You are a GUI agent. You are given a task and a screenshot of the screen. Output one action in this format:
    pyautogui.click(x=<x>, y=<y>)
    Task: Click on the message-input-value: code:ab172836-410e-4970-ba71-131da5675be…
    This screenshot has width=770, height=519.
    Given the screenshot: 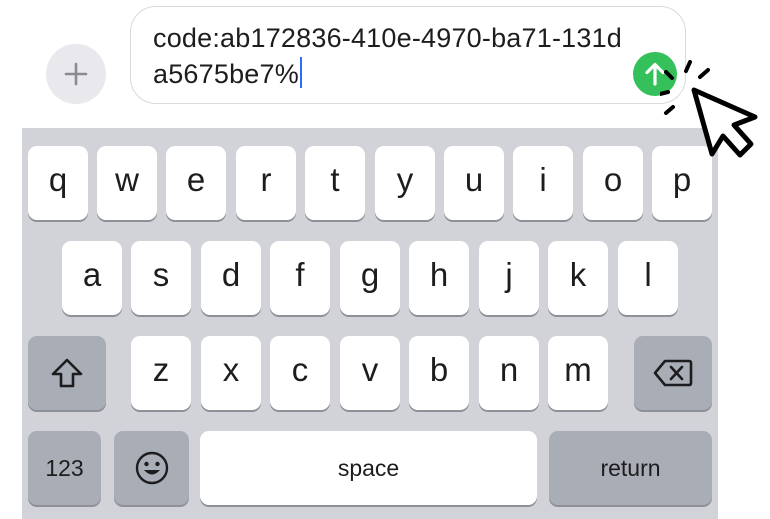 What is the action you would take?
    pyautogui.click(x=388, y=56)
    